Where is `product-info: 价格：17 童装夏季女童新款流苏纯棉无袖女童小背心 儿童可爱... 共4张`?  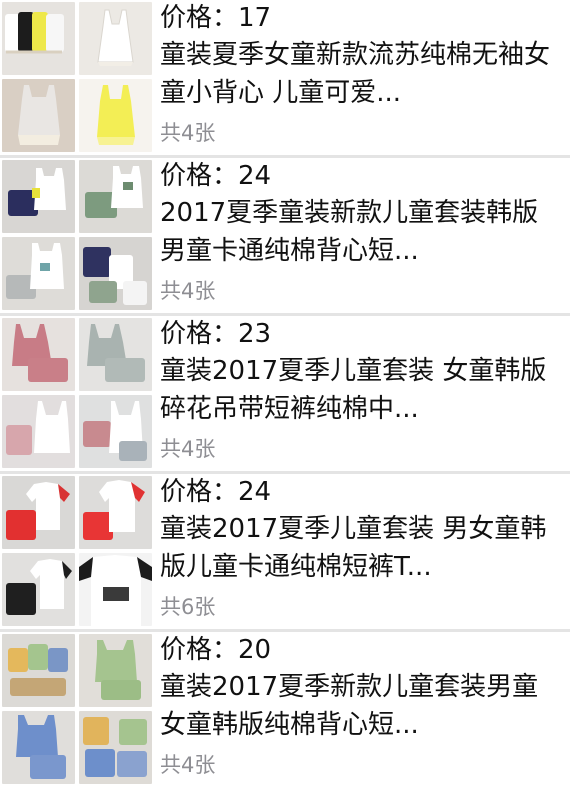
product-info: 价格：17 童装夏季女童新款流苏纯棉无袖女童小背心 儿童可爱... 共4张 is located at coordinates (362, 77).